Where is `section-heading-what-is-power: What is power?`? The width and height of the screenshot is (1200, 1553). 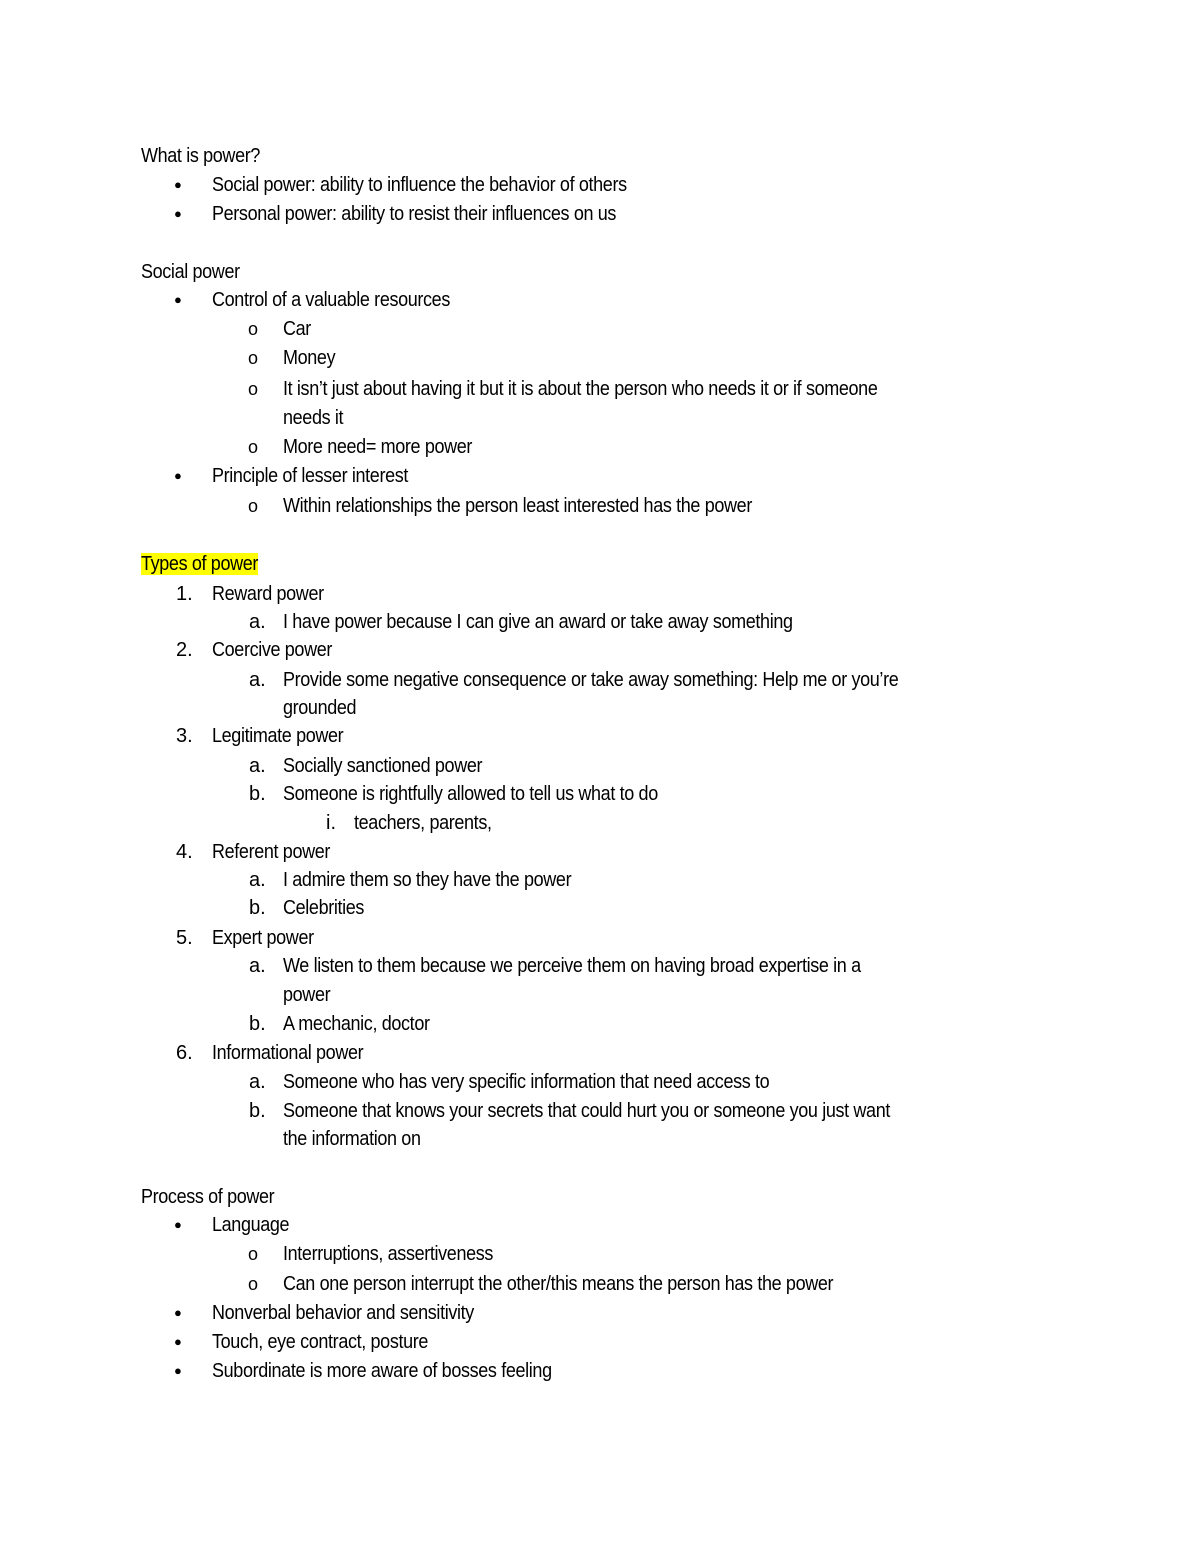 section-heading-what-is-power: What is power? is located at coordinates (201, 156).